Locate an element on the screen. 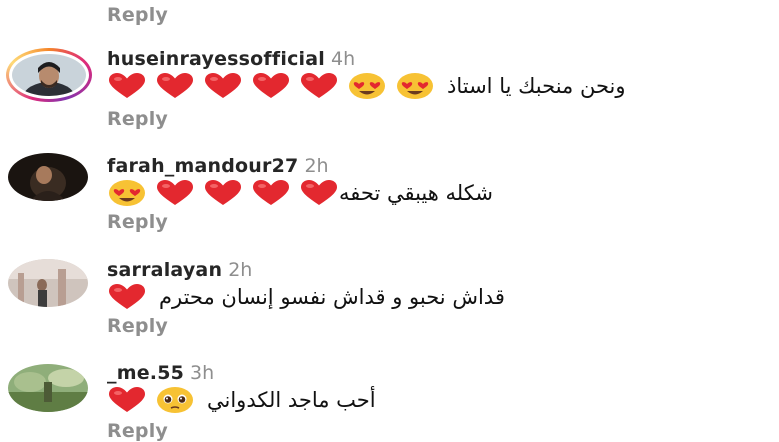 The height and width of the screenshot is (442, 779). comment-meta: sarralayan 2h is located at coordinates (179, 270).